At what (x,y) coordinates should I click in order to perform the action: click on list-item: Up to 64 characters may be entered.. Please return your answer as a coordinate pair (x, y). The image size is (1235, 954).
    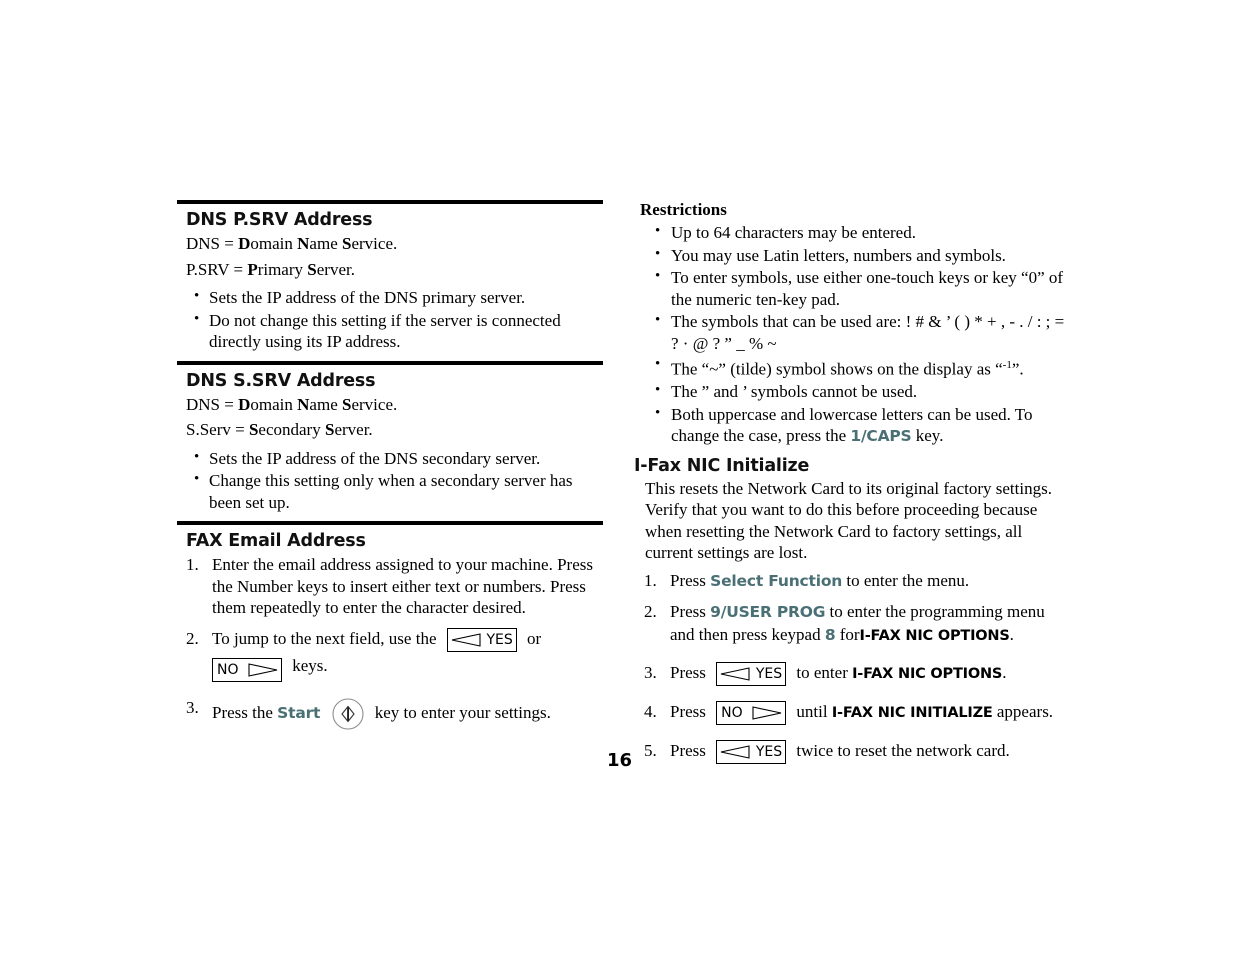
    Looking at the image, I should click on (855, 232).